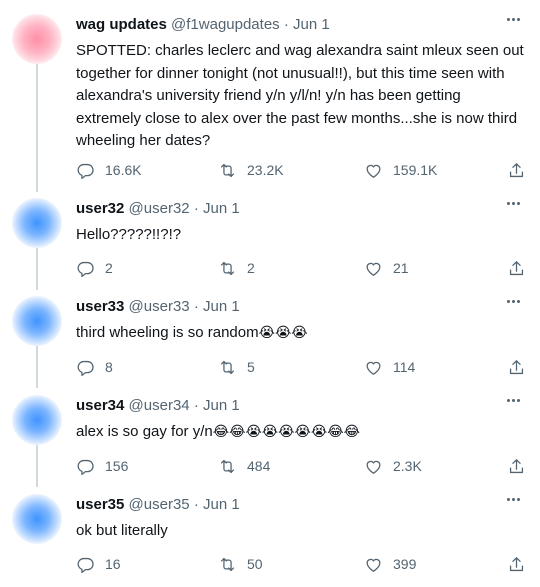 Image resolution: width=540 pixels, height=587 pixels. What do you see at coordinates (255, 564) in the screenshot?
I see `retweet-count: 50` at bounding box center [255, 564].